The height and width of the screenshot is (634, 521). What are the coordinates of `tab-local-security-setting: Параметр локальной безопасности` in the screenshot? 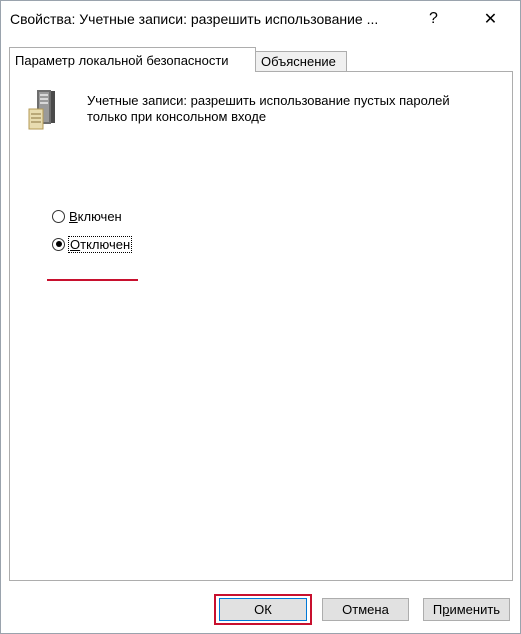 It's located at (132, 59).